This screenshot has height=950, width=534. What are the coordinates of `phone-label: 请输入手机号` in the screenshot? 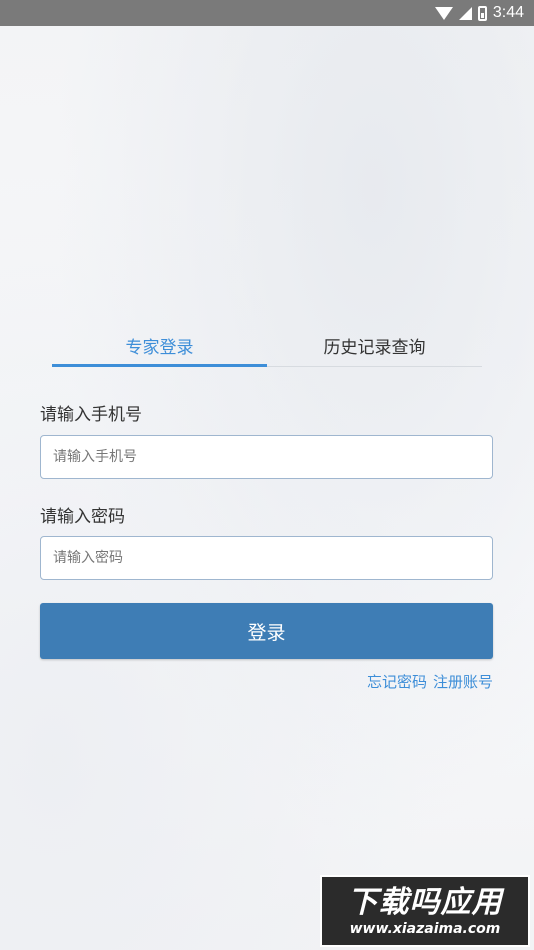 It's located at (91, 415).